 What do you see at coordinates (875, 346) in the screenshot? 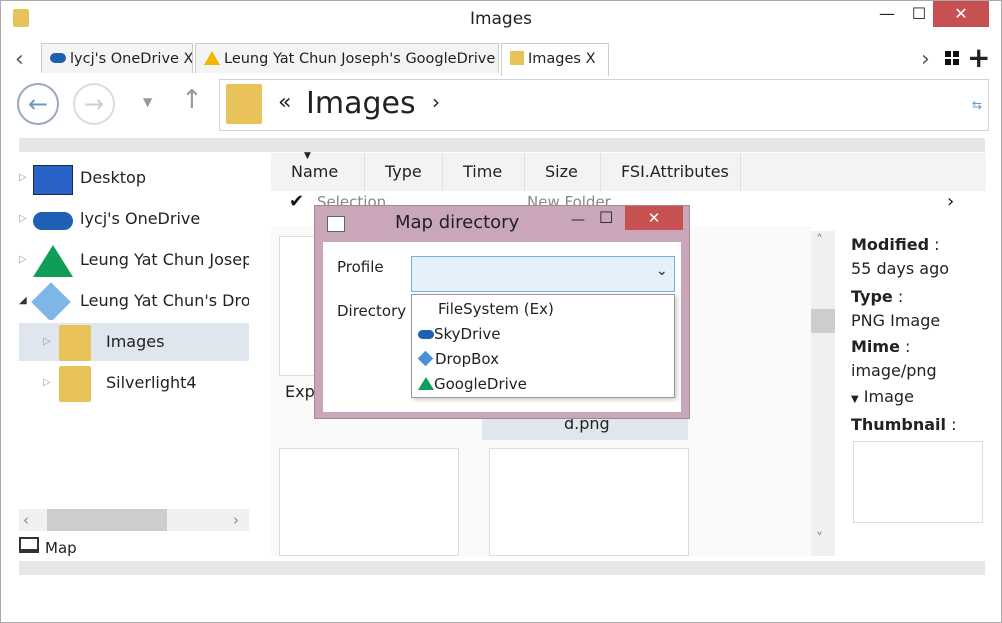
I see `prop-label: Mime` at bounding box center [875, 346].